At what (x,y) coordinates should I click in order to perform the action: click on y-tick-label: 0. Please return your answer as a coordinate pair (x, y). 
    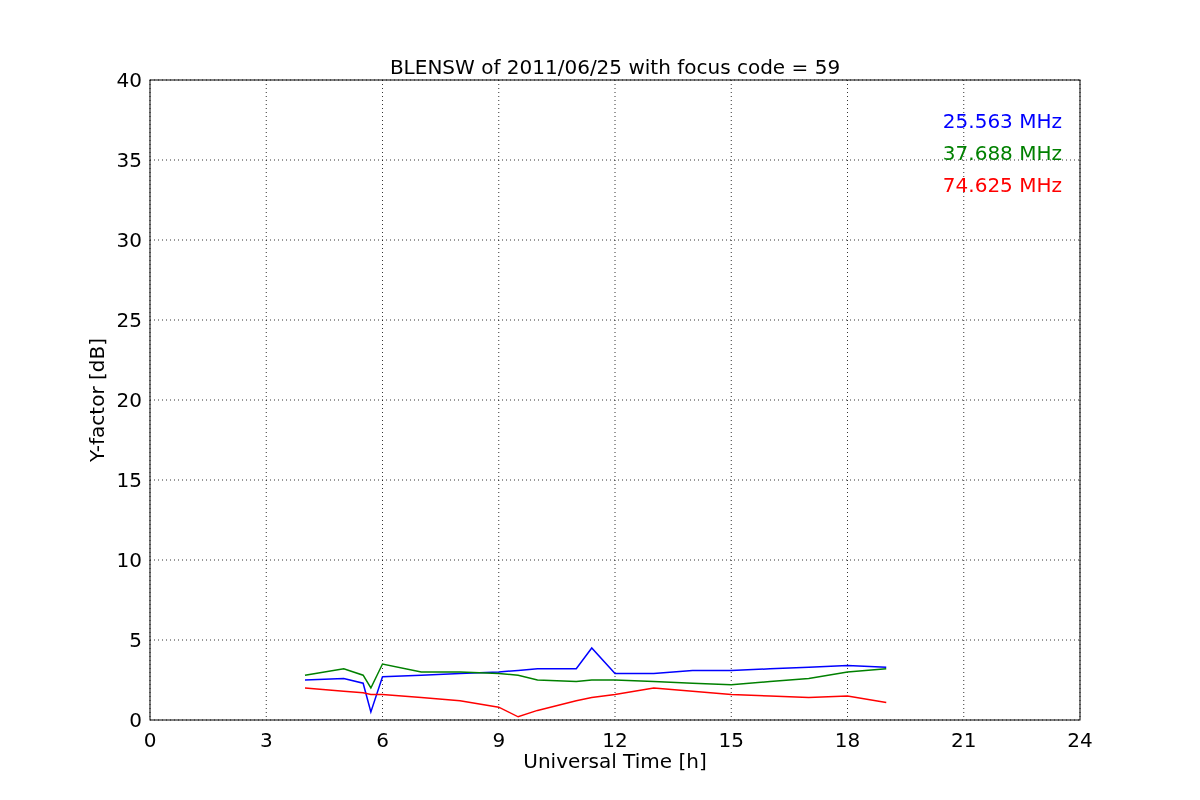
    Looking at the image, I should click on (135, 720).